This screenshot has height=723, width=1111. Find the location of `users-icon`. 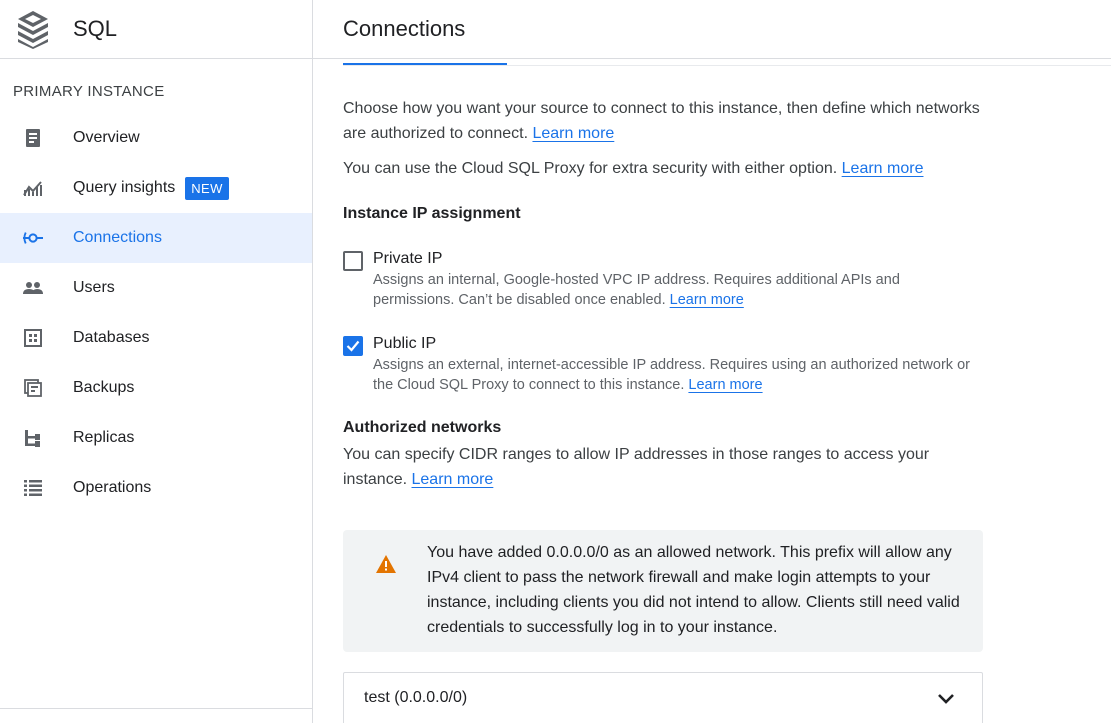

users-icon is located at coordinates (33, 288).